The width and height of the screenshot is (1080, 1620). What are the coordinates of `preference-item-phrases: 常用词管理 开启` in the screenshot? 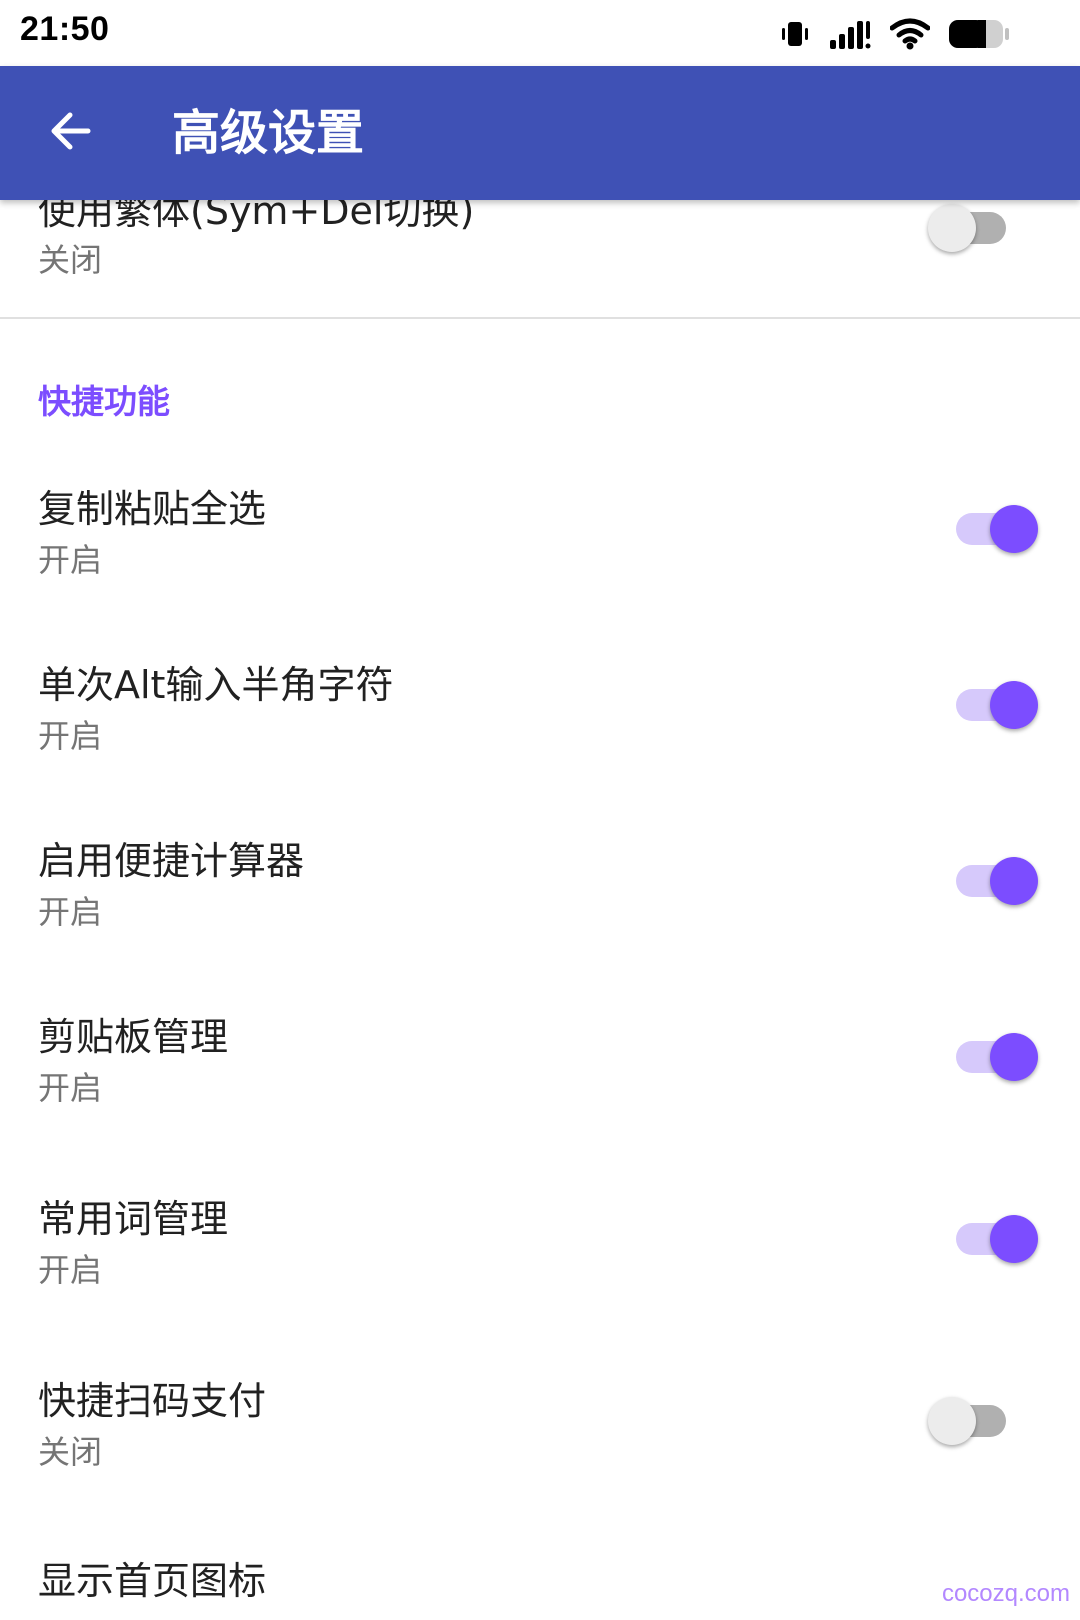 It's located at (540, 1260).